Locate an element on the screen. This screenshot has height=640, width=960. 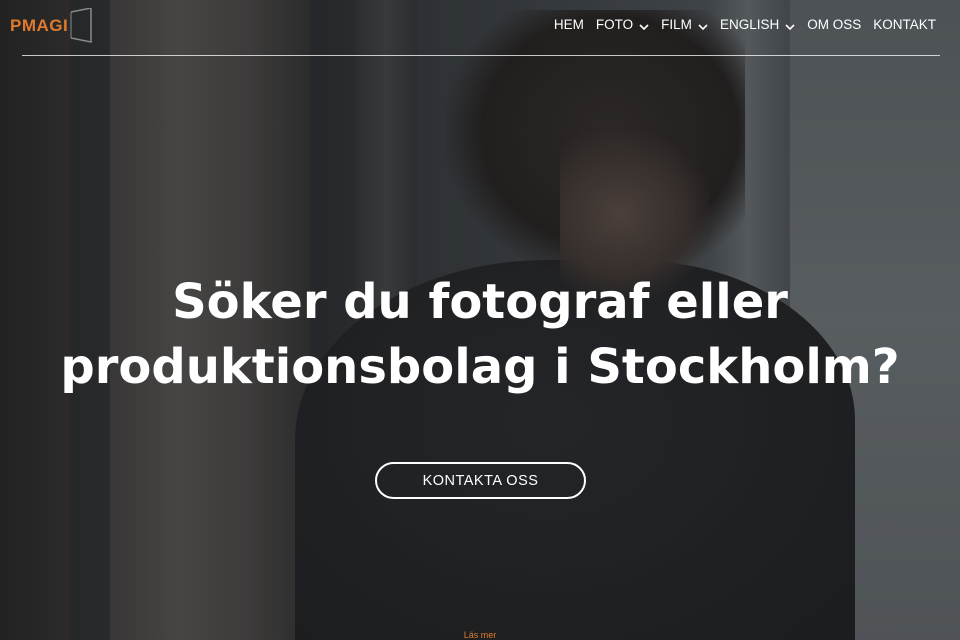
nav-item-label: KONTAKT is located at coordinates (904, 24).